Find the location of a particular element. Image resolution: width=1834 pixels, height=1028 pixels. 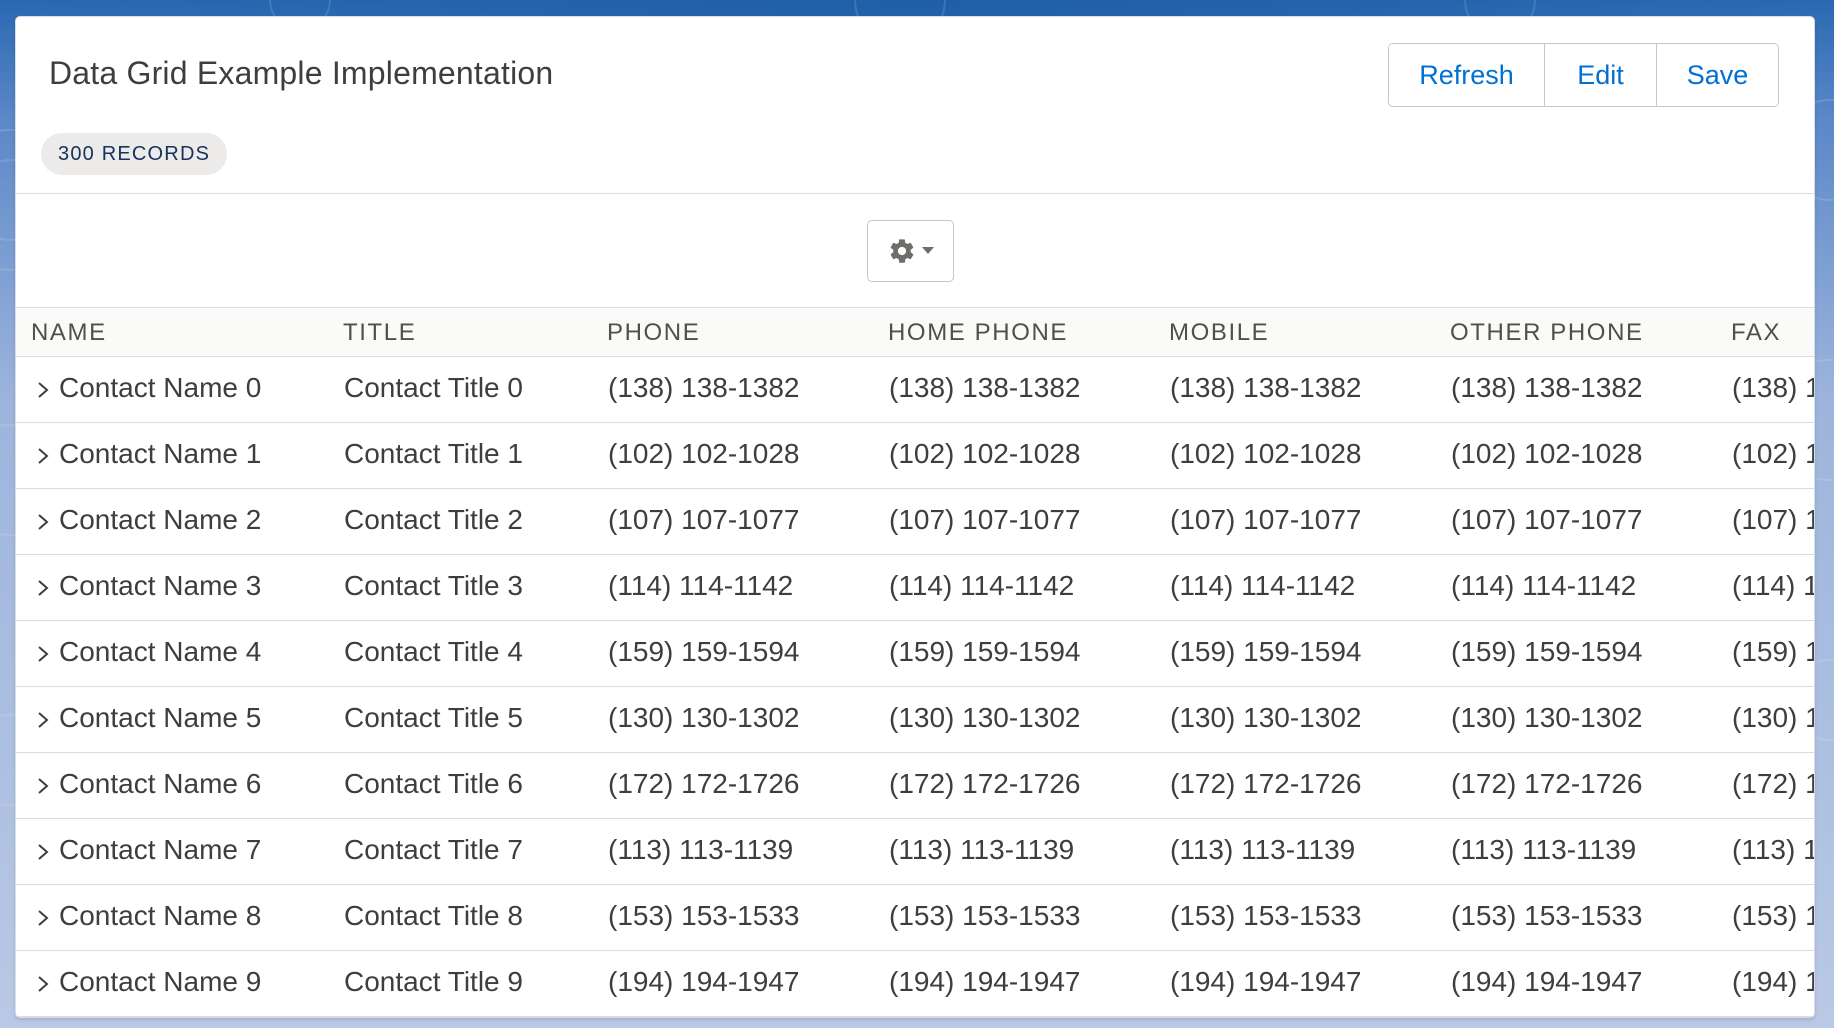

grid-toolbar is located at coordinates (915, 251).